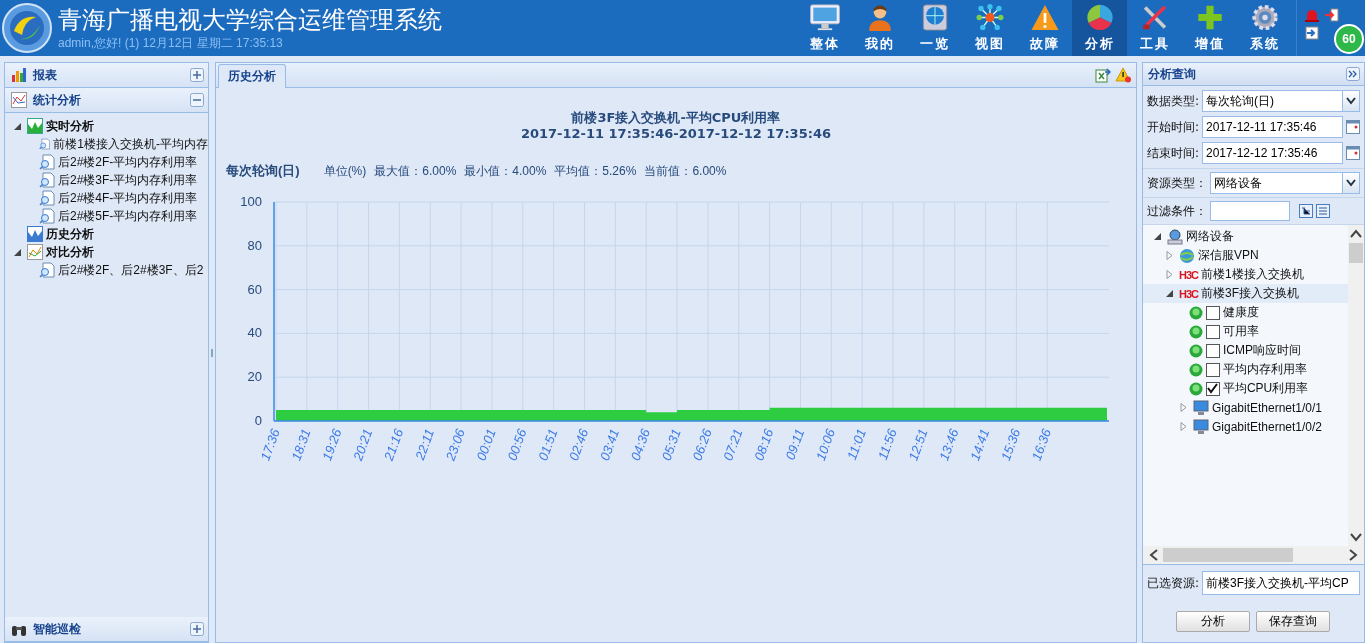  What do you see at coordinates (1123, 75) in the screenshot?
I see `warning-icon` at bounding box center [1123, 75].